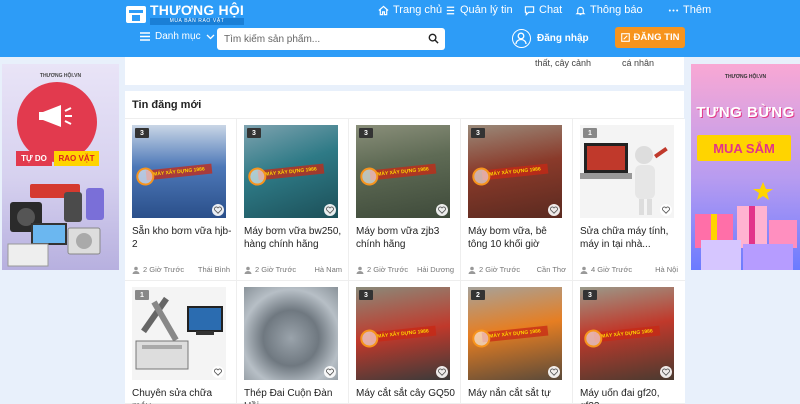 This screenshot has width=800, height=404. What do you see at coordinates (450, 10) in the screenshot?
I see `list-icon` at bounding box center [450, 10].